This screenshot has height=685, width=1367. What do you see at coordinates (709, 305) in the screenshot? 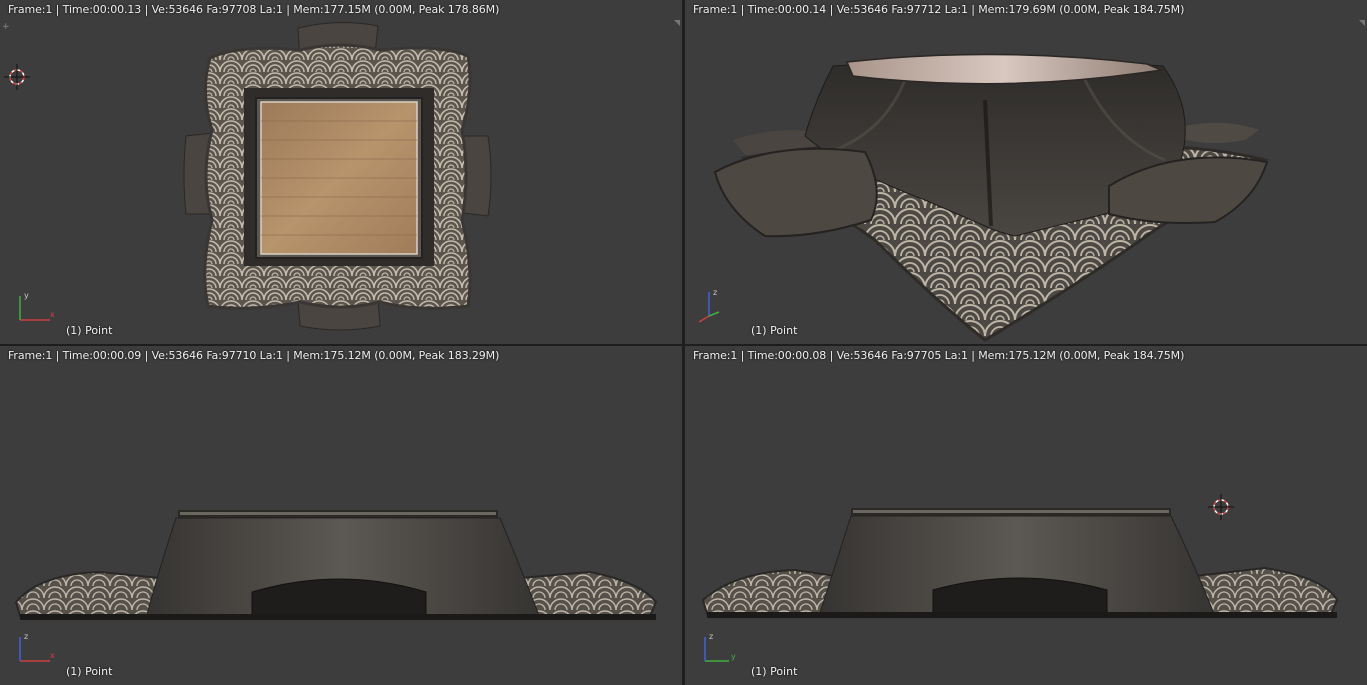
I see `axis-gizmo-icon: z` at bounding box center [709, 305].